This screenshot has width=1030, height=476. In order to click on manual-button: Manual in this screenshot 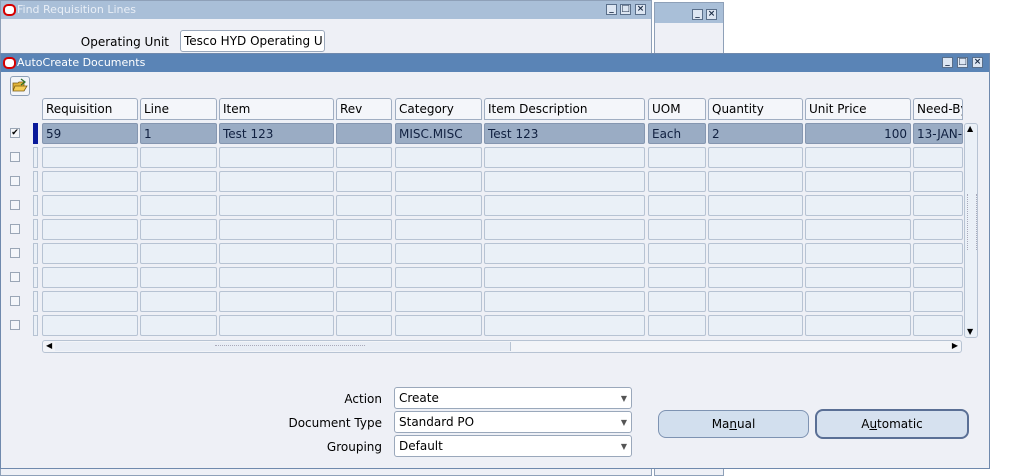, I will do `click(733, 424)`.